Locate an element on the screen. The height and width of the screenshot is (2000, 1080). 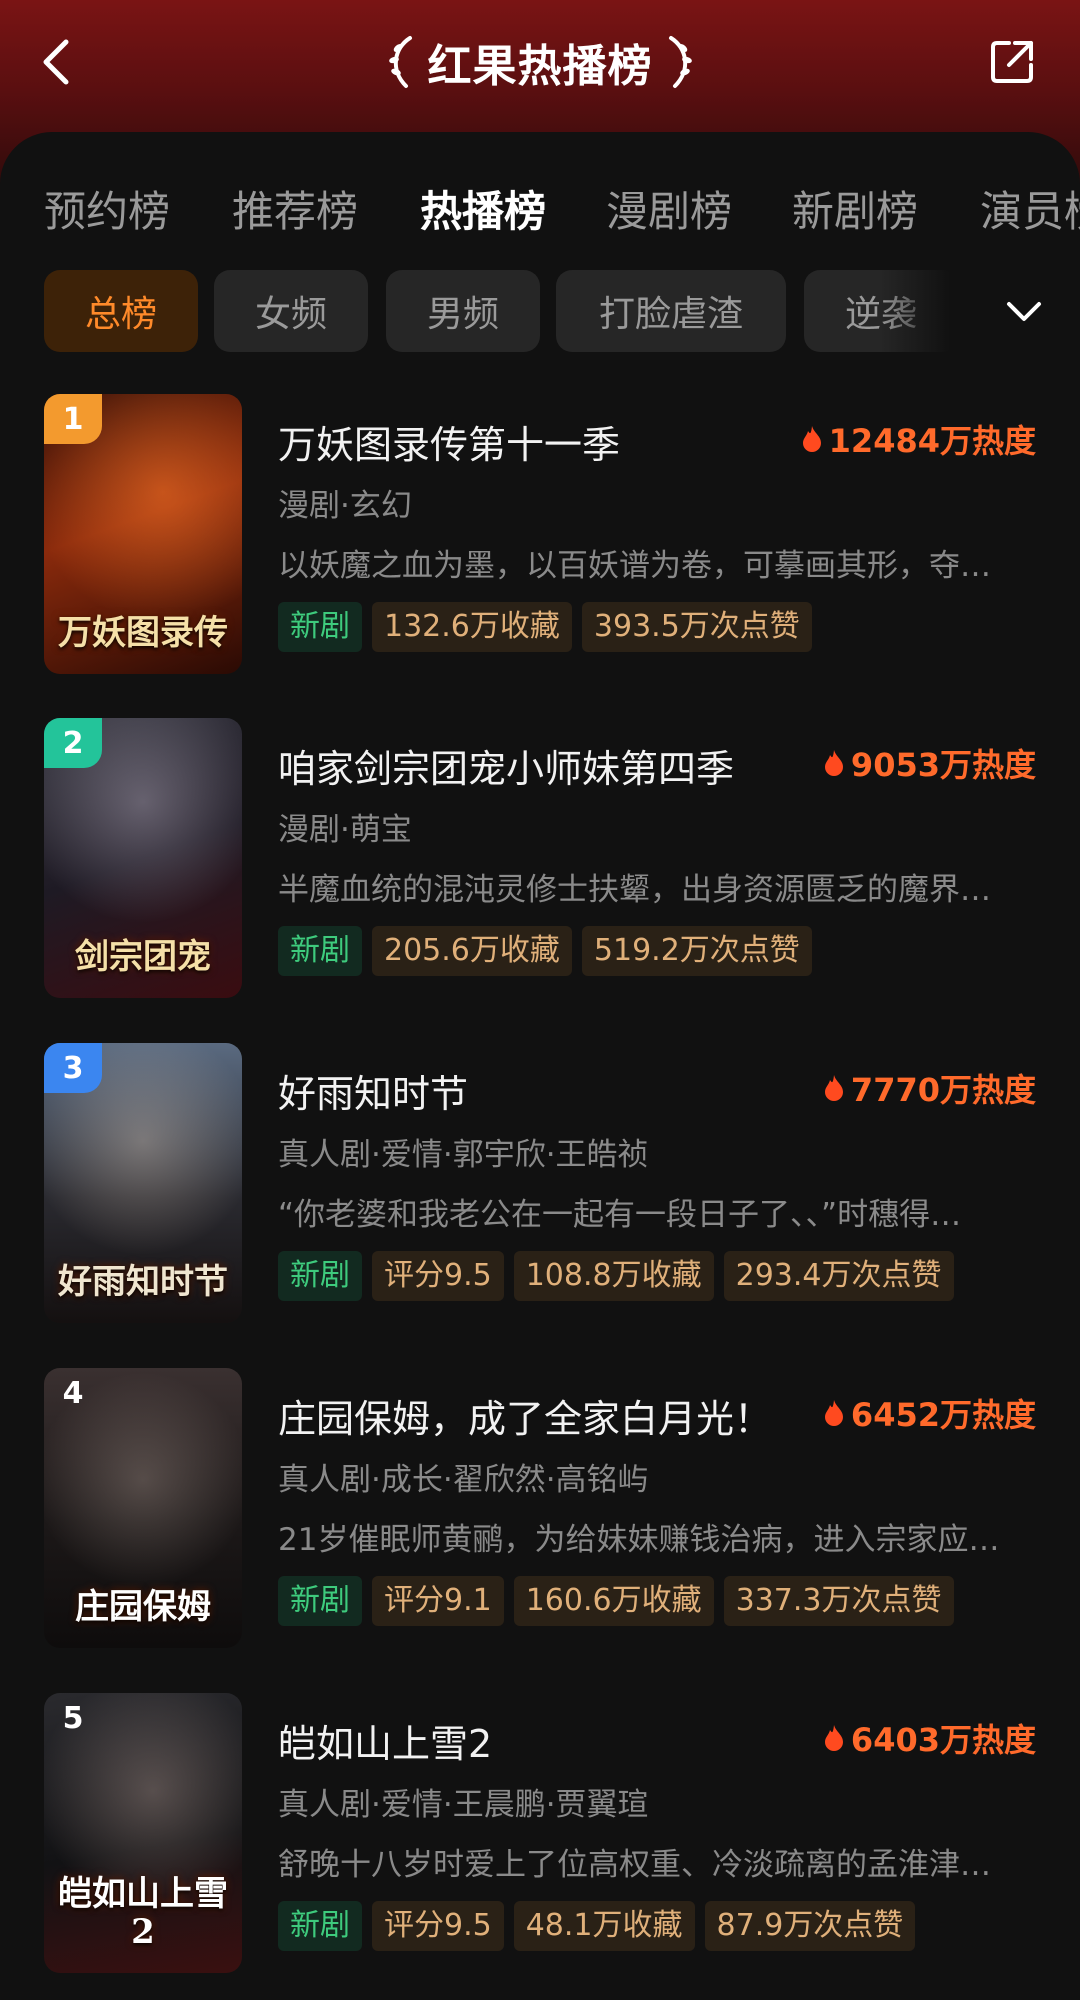
ranking-tabs: 预约榜 推荐榜 热播榜 漫剧榜 新剧榜 演员榜 is located at coordinates (540, 212).